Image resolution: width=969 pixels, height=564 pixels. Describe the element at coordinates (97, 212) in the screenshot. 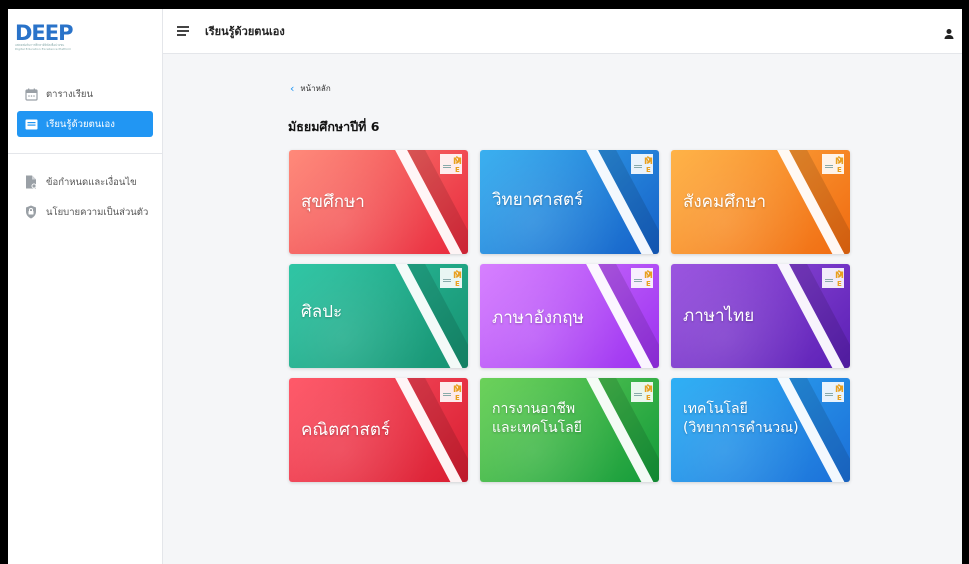

I see `sidebar-item-label: นโยบายความเป็นส่วนตัว` at that location.